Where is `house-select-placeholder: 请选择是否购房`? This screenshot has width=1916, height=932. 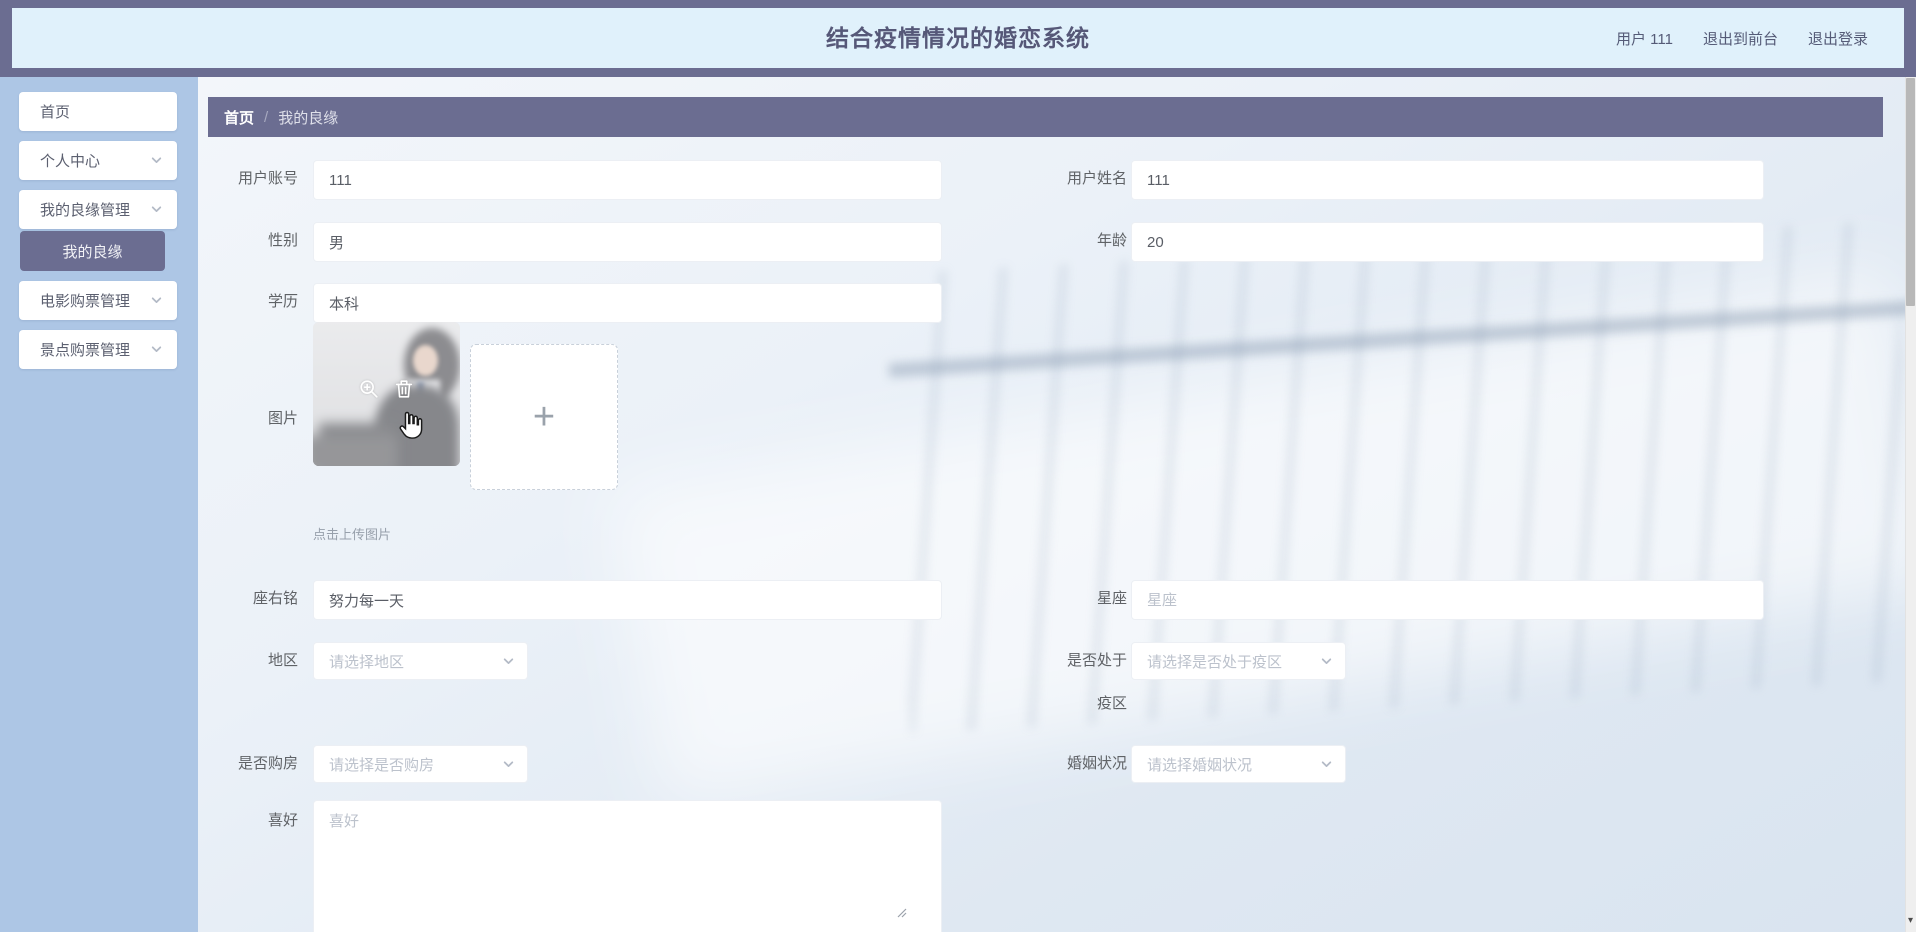 house-select-placeholder: 请选择是否购房 is located at coordinates (382, 765).